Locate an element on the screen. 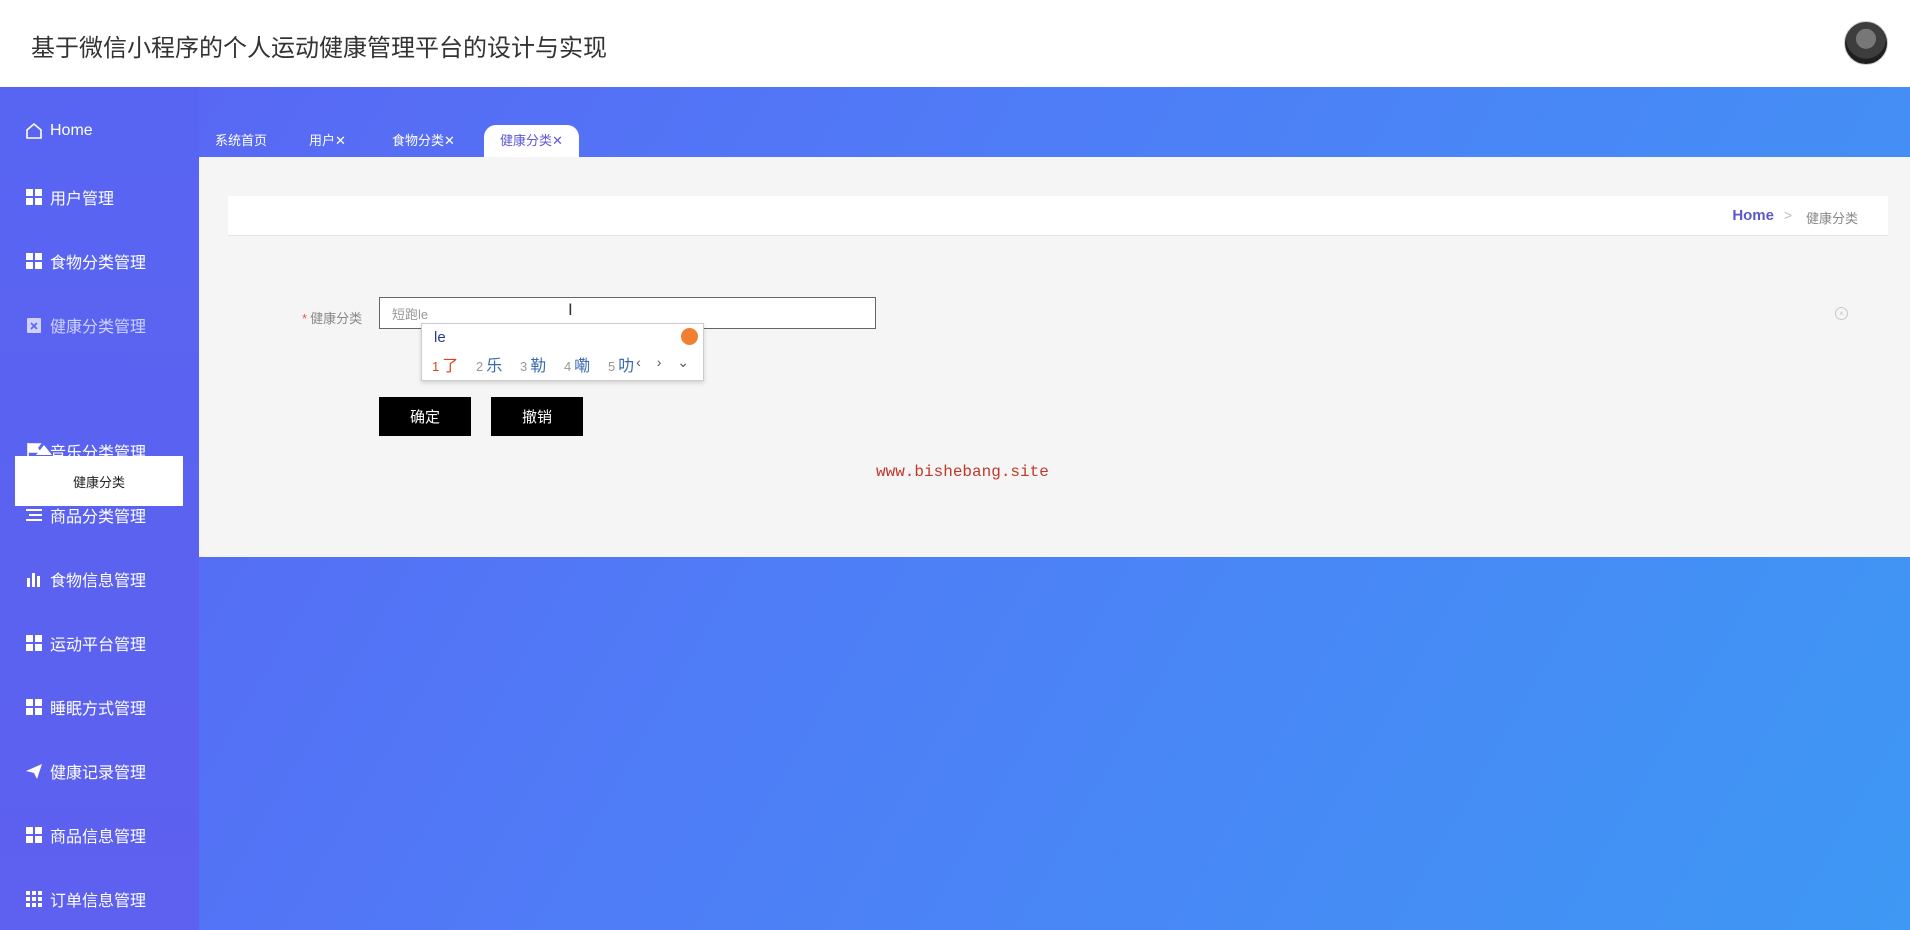  ime-candidate: 4嘞 is located at coordinates (577, 364).